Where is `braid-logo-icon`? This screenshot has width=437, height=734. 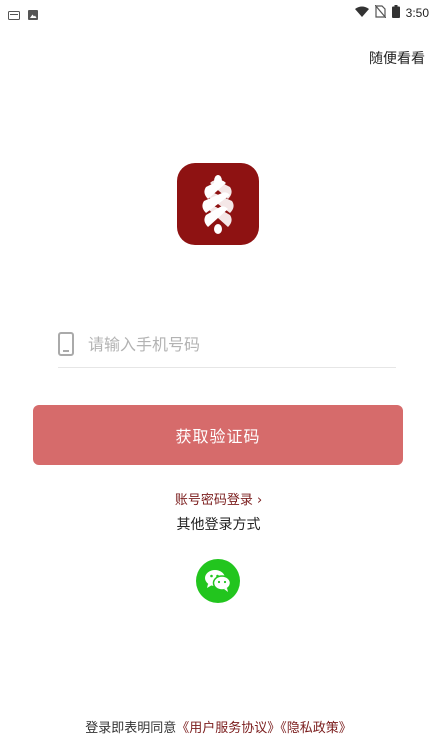 braid-logo-icon is located at coordinates (218, 204).